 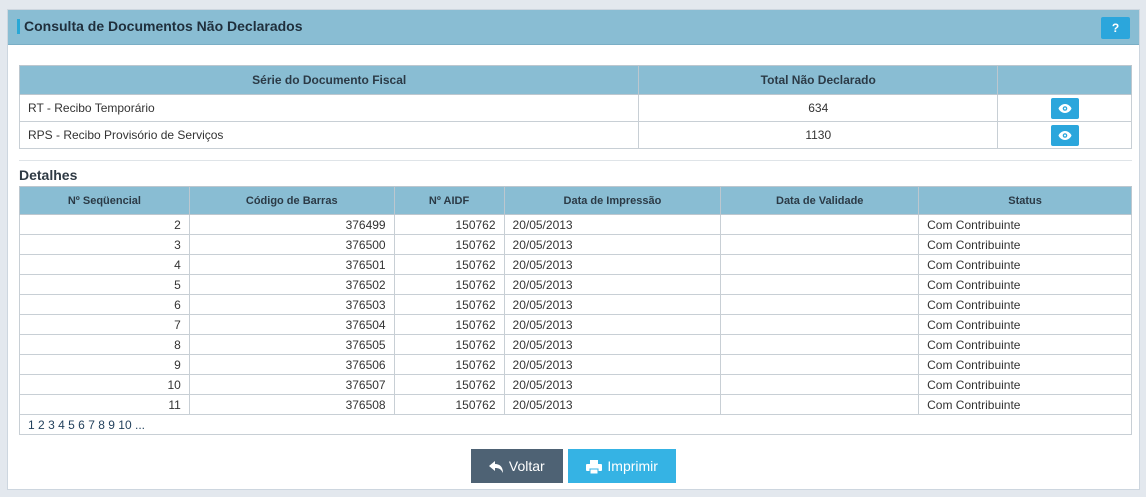 What do you see at coordinates (575, 384) in the screenshot?
I see `table-row: 10 376507 150762 20/05/2013 Com Contribuinte` at bounding box center [575, 384].